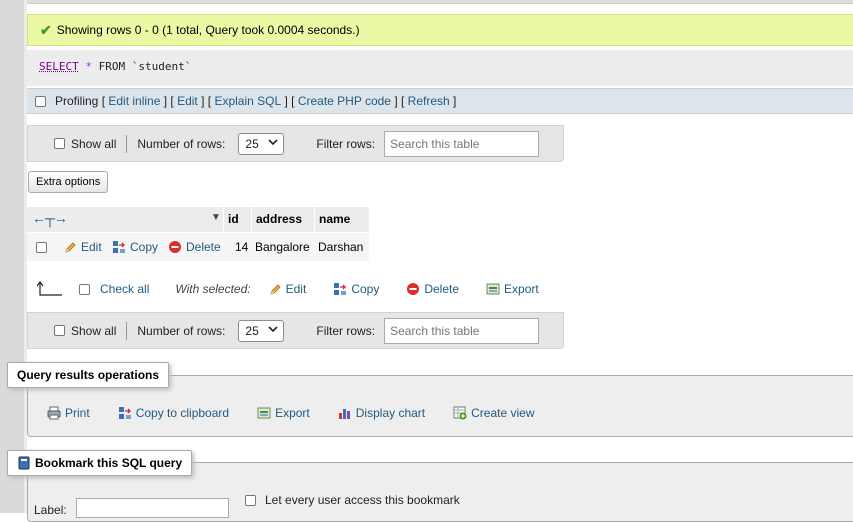 The width and height of the screenshot is (853, 522). Describe the element at coordinates (512, 289) in the screenshot. I see `bulk-export-button: Export` at that location.